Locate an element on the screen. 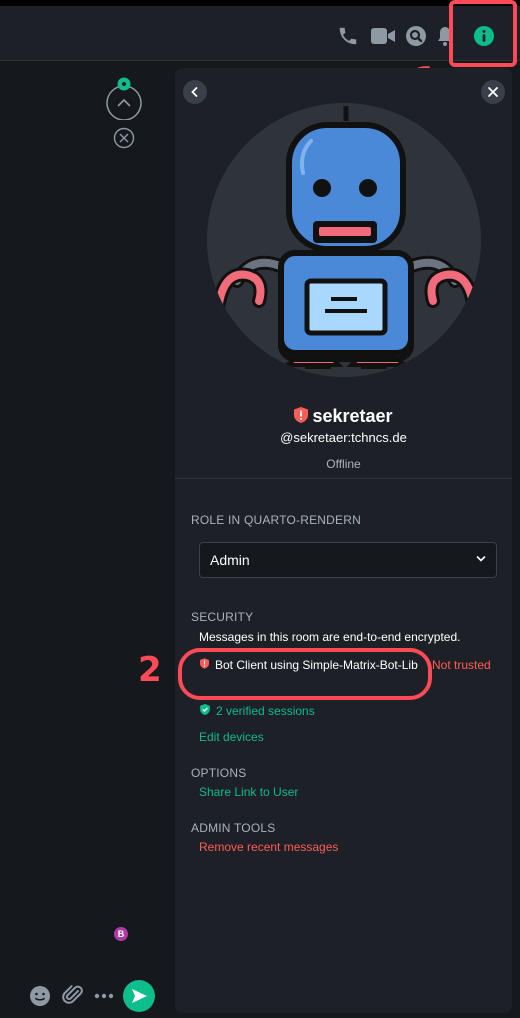  shield-warning-icon is located at coordinates (301, 415).